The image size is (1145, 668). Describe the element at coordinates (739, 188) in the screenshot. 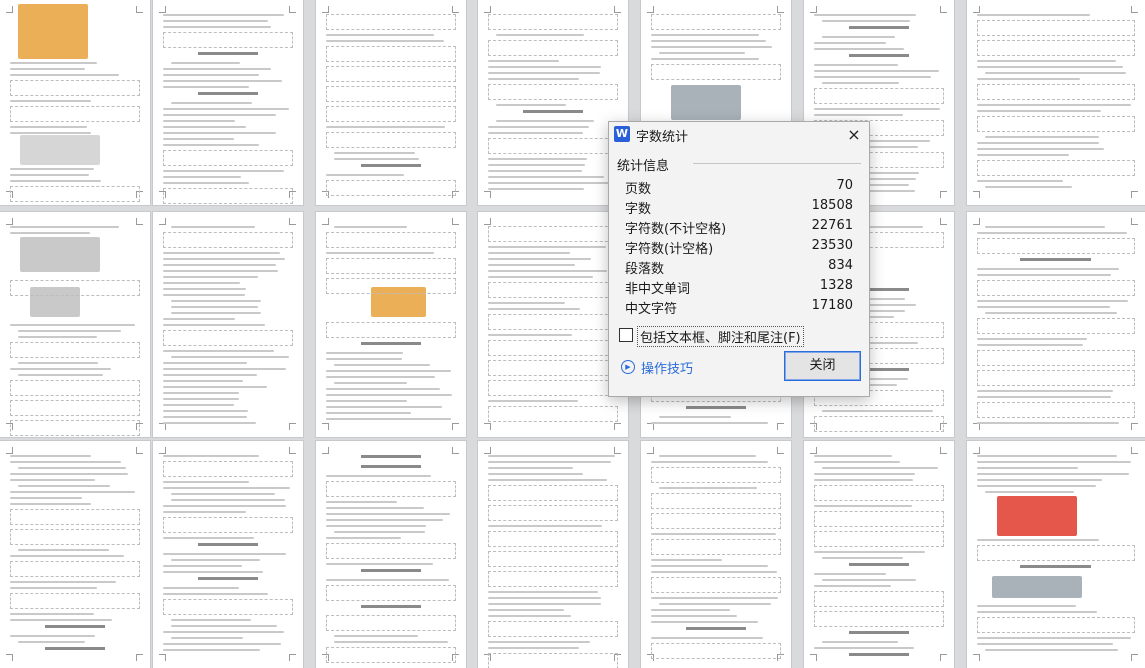

I see `stat-row-pages: 页数 70` at that location.